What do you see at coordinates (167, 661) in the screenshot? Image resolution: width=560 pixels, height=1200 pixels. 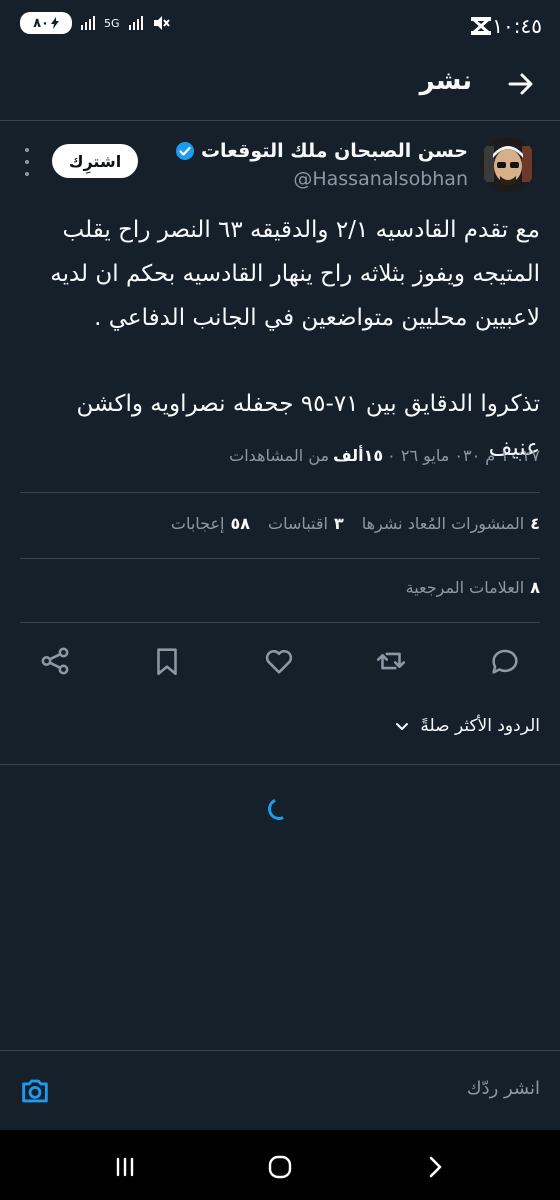 I see `bookmark-icon` at bounding box center [167, 661].